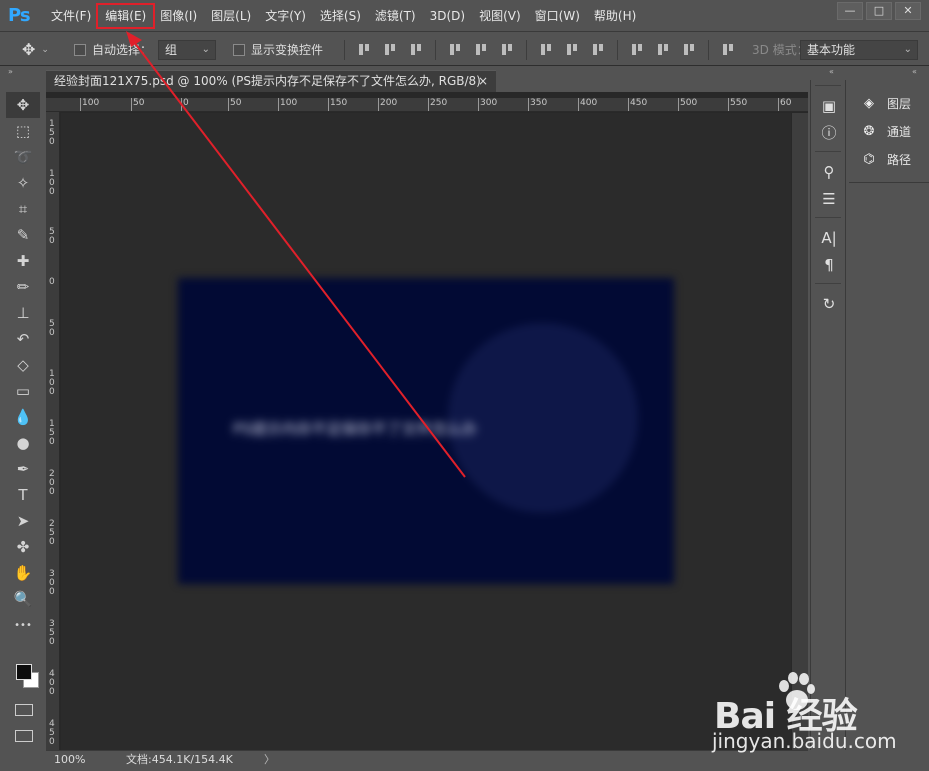  Describe the element at coordinates (447, 16) in the screenshot. I see `menu-3d: 3D(D)` at that location.